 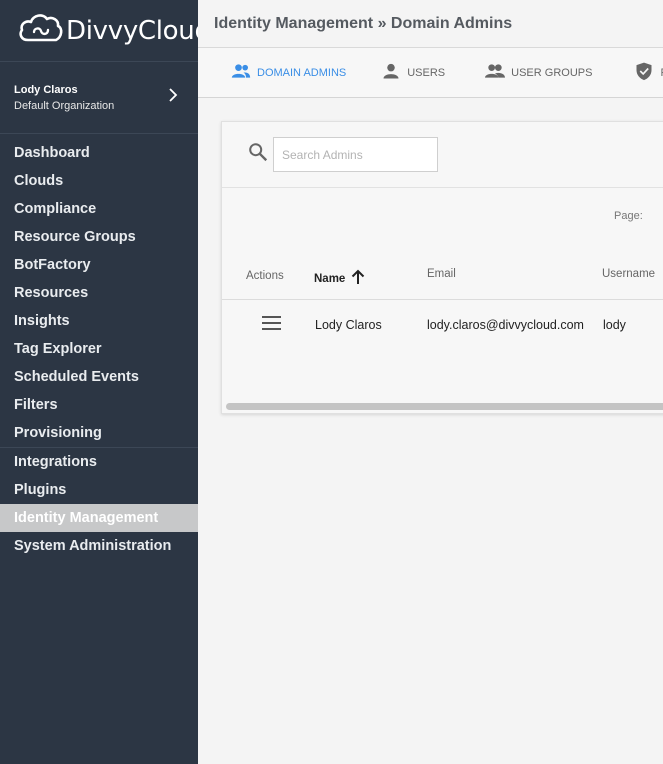 What do you see at coordinates (99, 181) in the screenshot?
I see `sidebar-item-clouds: Clouds` at bounding box center [99, 181].